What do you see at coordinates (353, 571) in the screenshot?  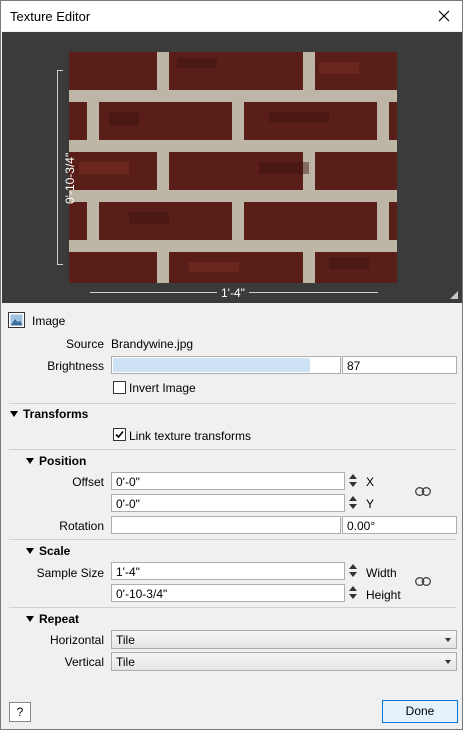 I see `sample-width-spinner-icon` at bounding box center [353, 571].